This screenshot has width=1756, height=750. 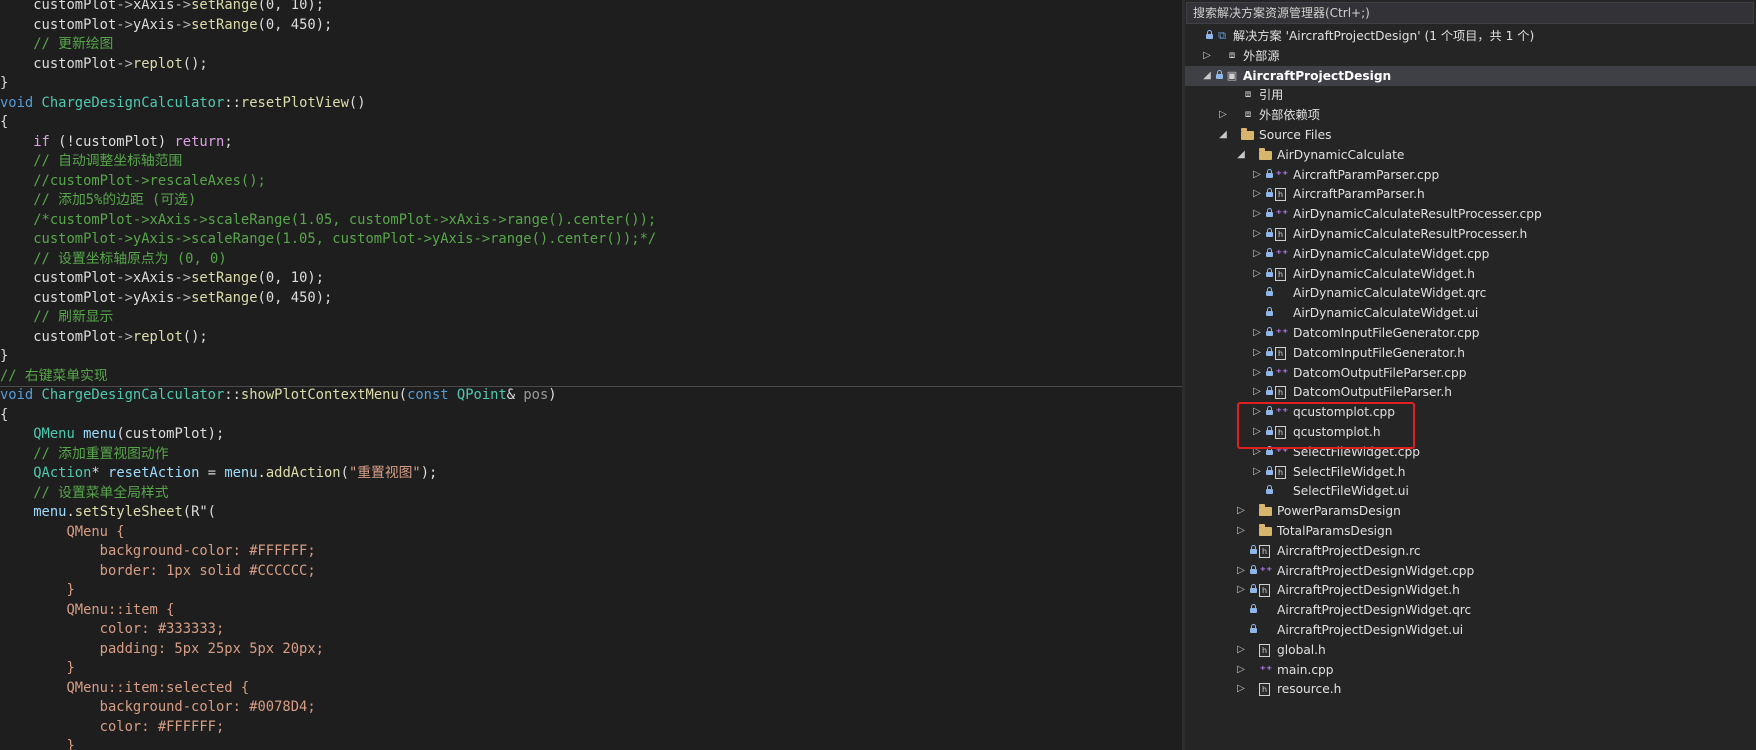 I want to click on tree-item: ▷ h AircraftProjectDesignWidget.h, so click(x=1470, y=590).